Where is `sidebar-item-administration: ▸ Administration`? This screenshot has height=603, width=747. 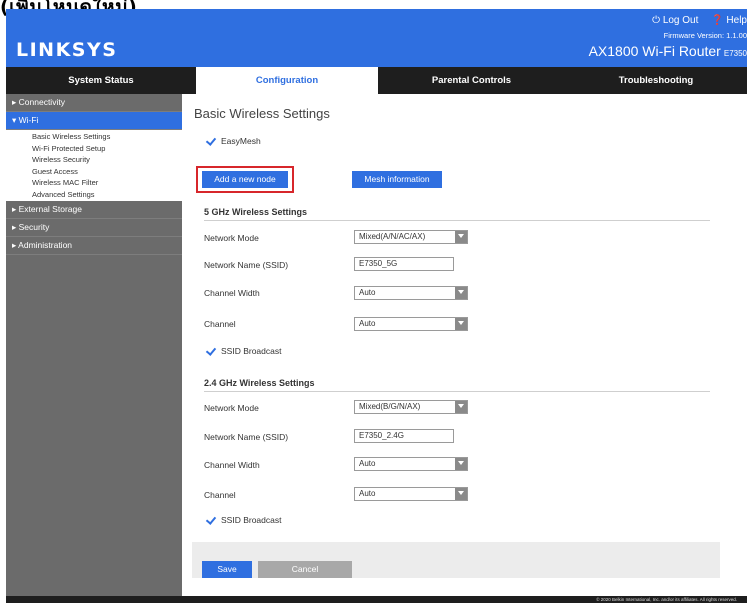 sidebar-item-administration: ▸ Administration is located at coordinates (94, 246).